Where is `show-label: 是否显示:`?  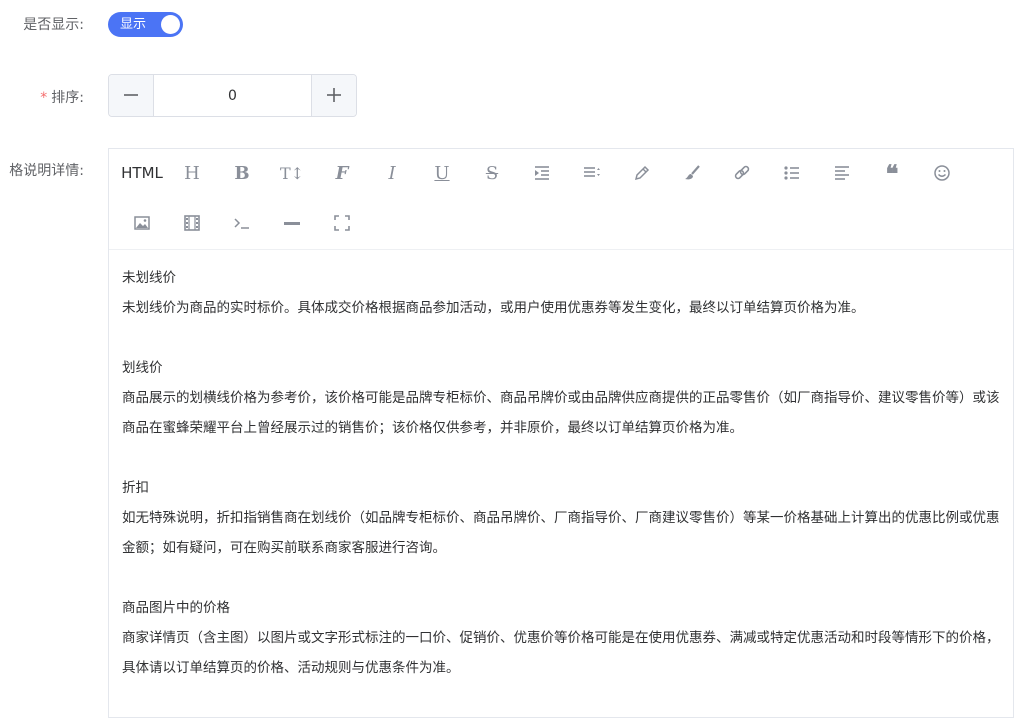
show-label: 是否显示: is located at coordinates (53, 25).